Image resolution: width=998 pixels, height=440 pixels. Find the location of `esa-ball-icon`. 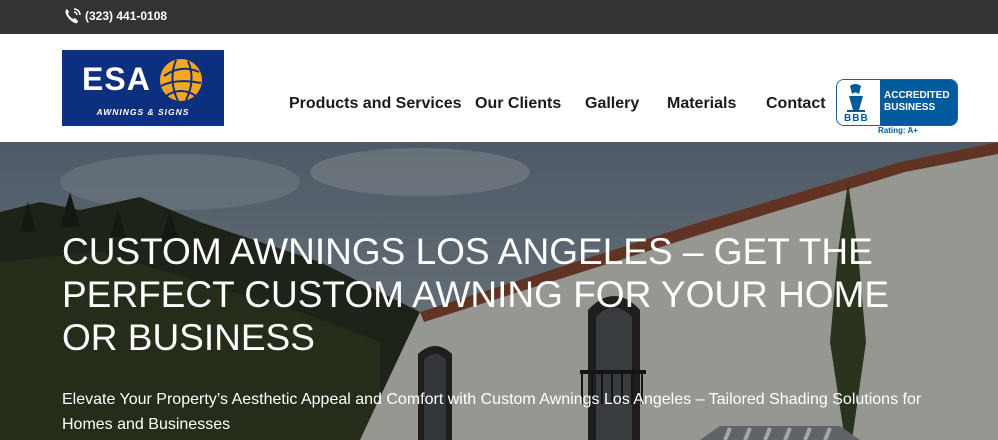

esa-ball-icon is located at coordinates (181, 80).